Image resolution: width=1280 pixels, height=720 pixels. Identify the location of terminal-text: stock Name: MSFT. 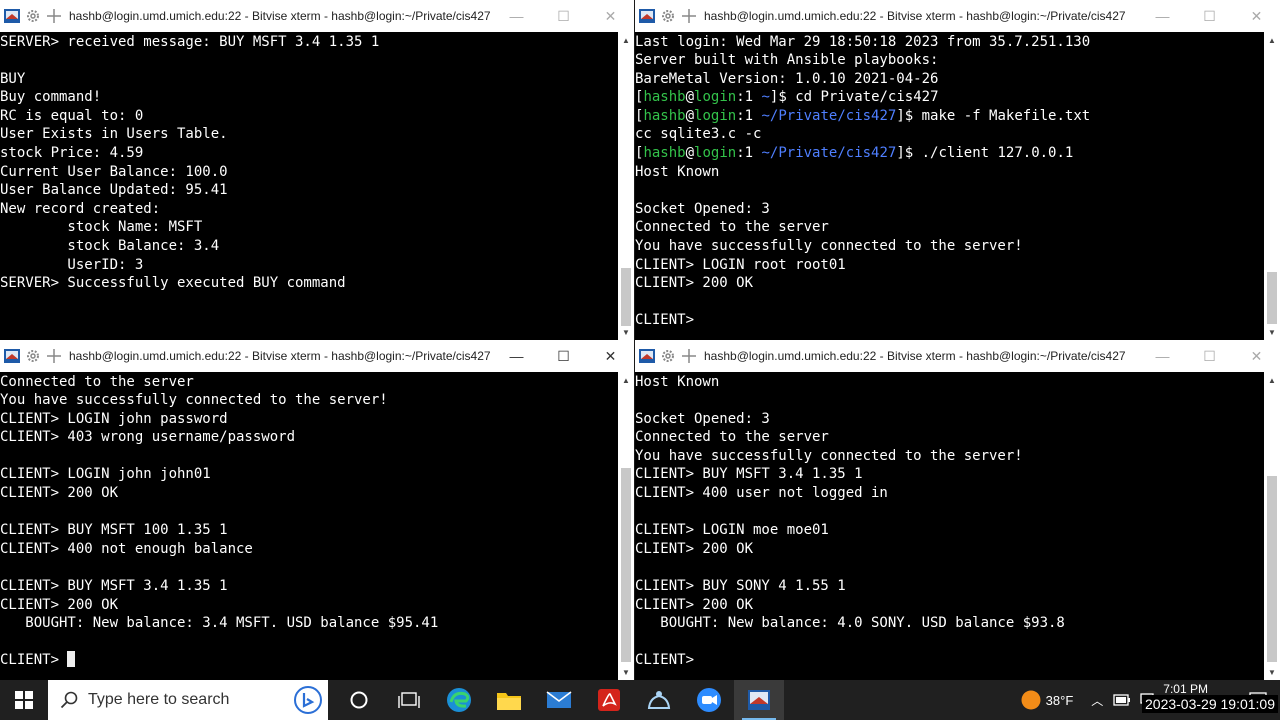
(101, 227).